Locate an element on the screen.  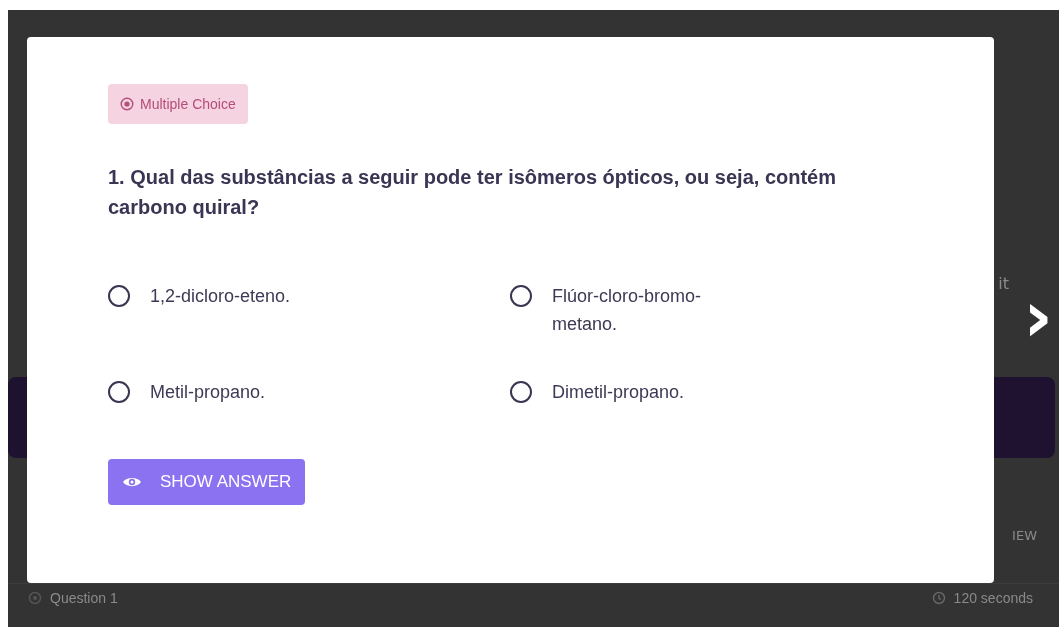
time-label: 120 seconds is located at coordinates (993, 597).